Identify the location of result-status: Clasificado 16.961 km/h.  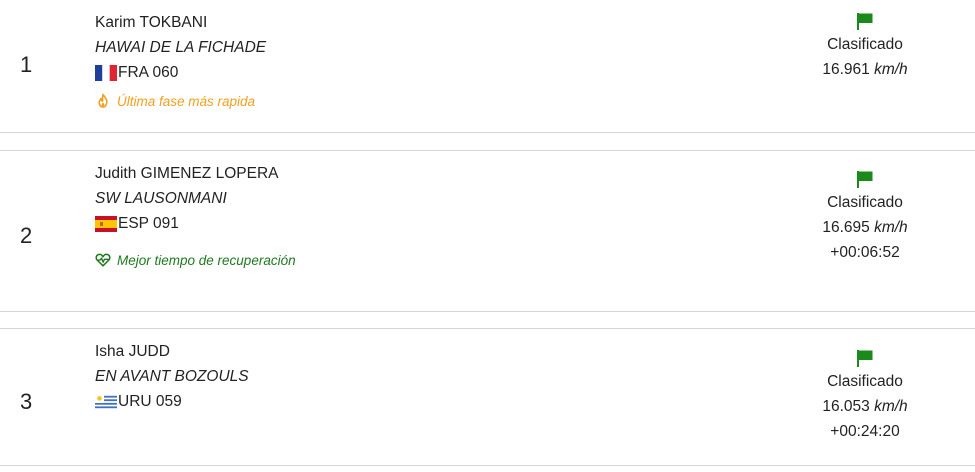
(865, 47).